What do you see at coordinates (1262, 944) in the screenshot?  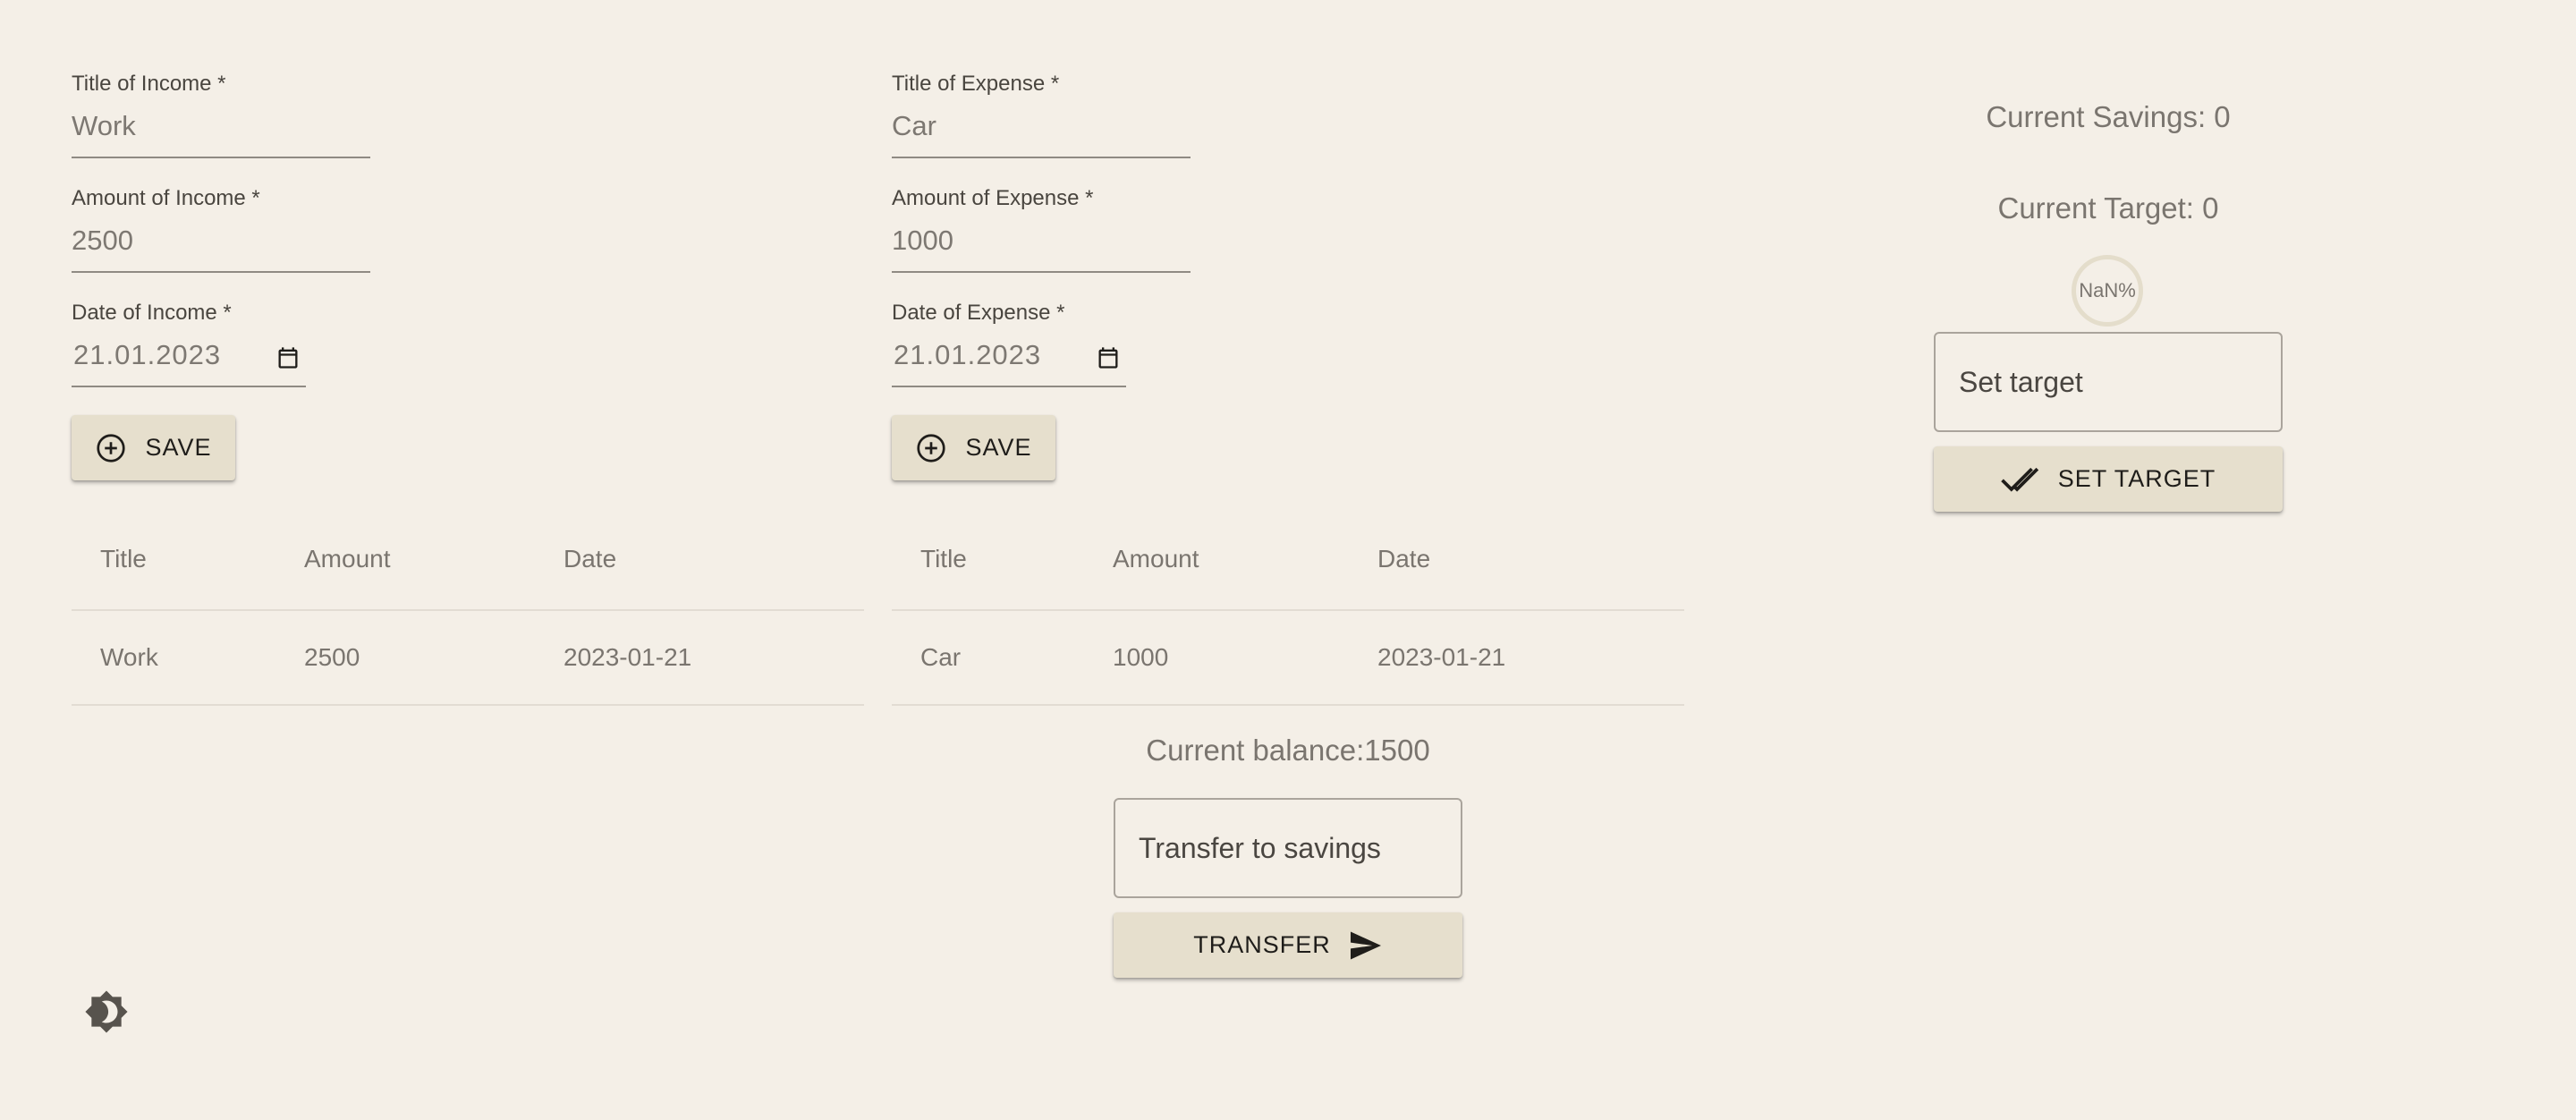 I see `transfer-label: TRANSFER` at bounding box center [1262, 944].